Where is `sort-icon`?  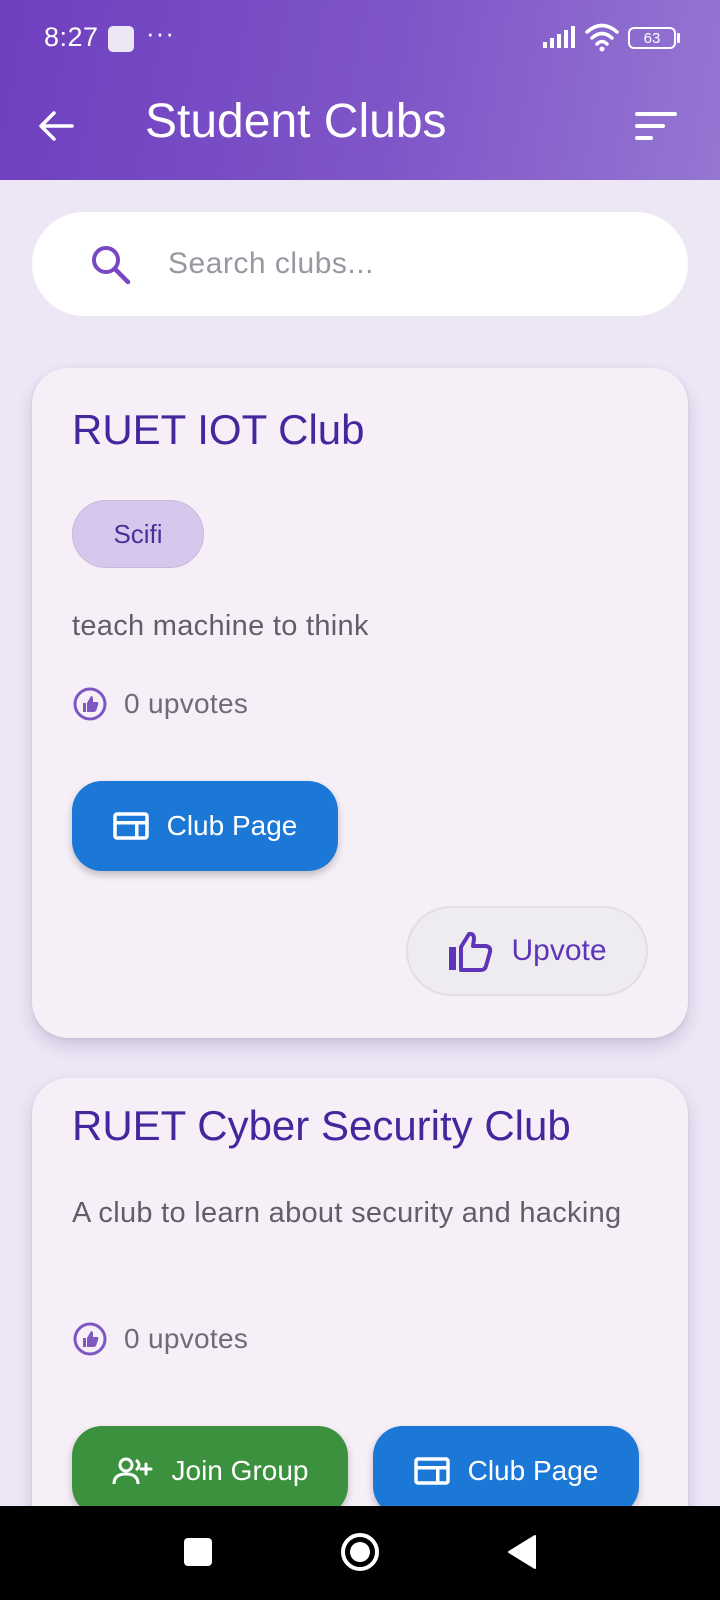
sort-icon is located at coordinates (656, 126).